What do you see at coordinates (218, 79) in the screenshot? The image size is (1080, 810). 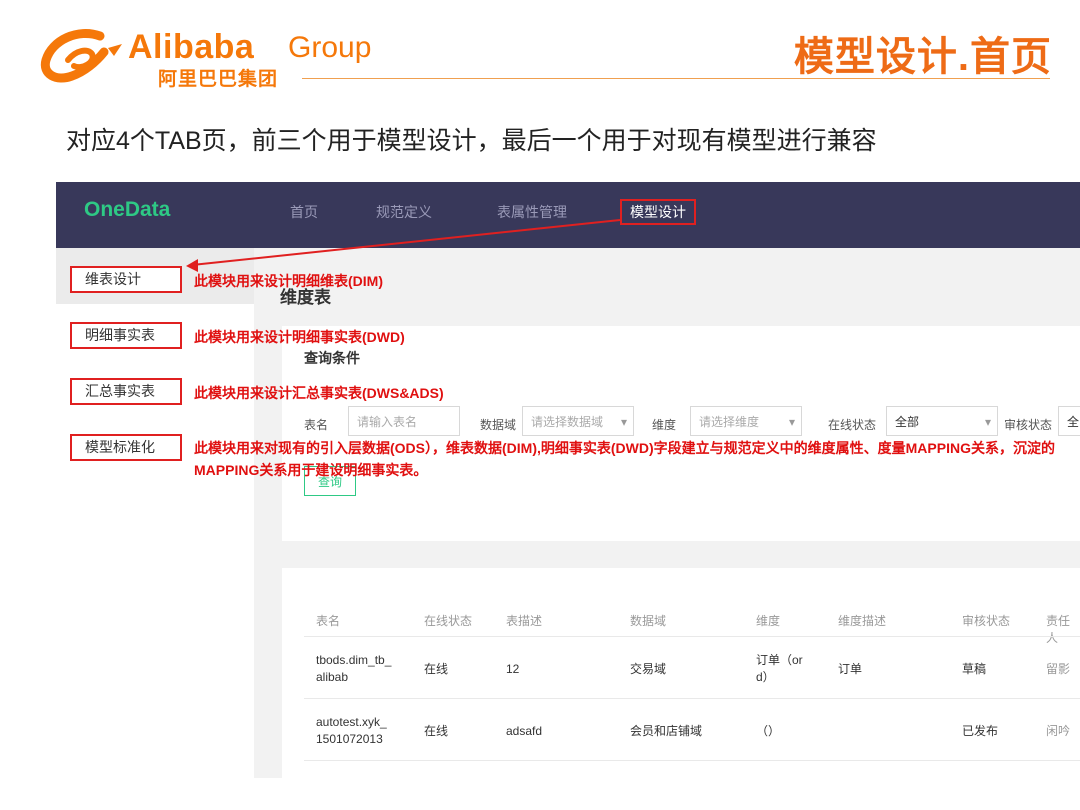 I see `brand-name-cn: 阿里巴巴集团` at bounding box center [218, 79].